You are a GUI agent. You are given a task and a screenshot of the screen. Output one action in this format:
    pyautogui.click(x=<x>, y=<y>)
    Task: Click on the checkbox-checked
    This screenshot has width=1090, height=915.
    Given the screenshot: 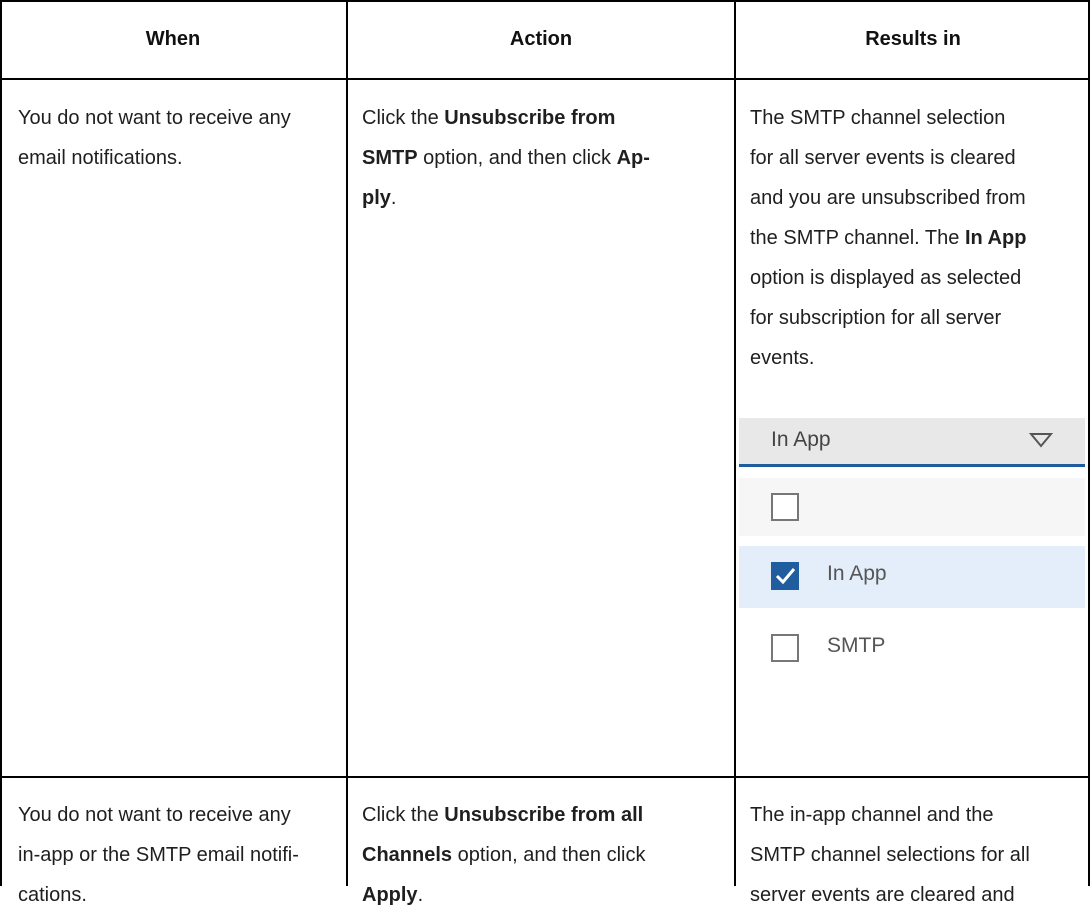 What is the action you would take?
    pyautogui.click(x=785, y=576)
    